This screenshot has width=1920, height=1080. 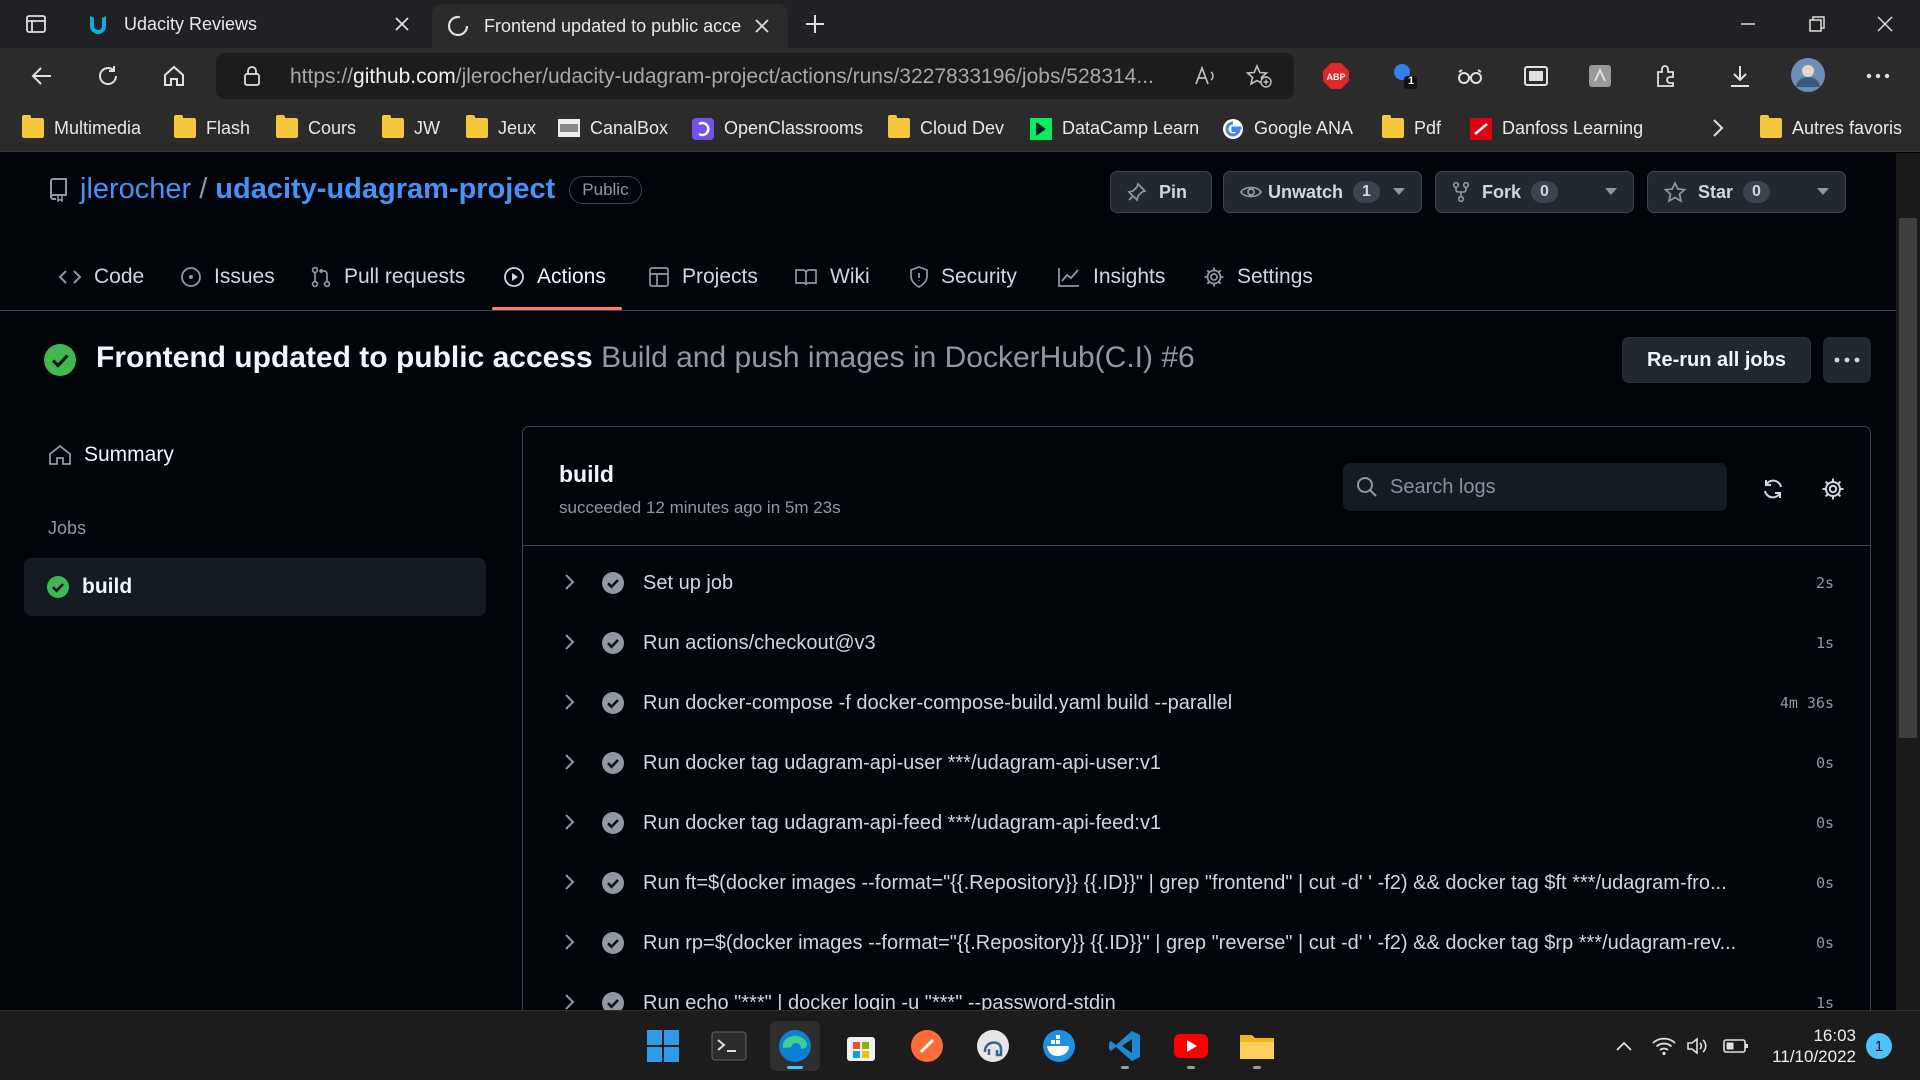 I want to click on unwatch-button: Unwatch 1, so click(x=1322, y=192).